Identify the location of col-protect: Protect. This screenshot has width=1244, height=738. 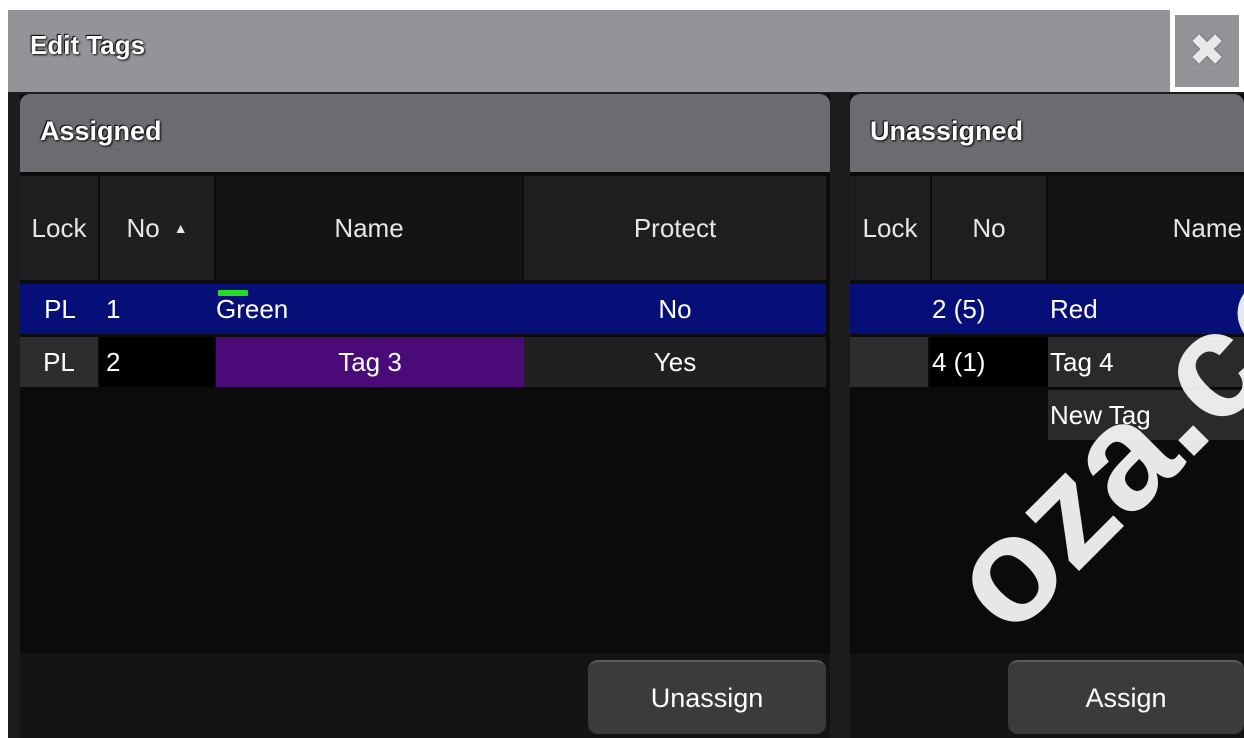
(675, 228).